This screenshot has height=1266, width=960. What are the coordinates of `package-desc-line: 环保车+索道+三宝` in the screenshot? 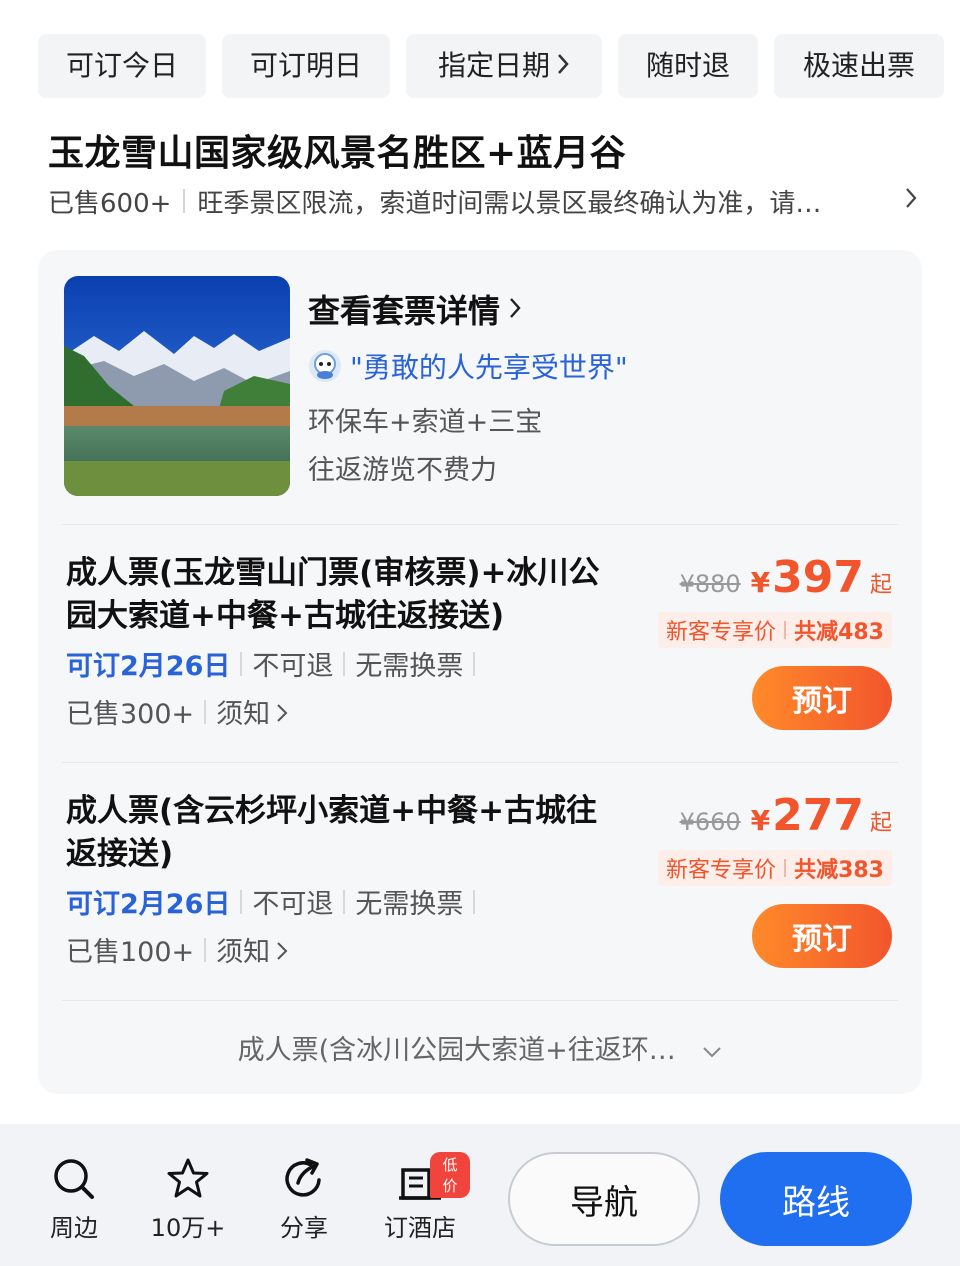 It's located at (425, 422).